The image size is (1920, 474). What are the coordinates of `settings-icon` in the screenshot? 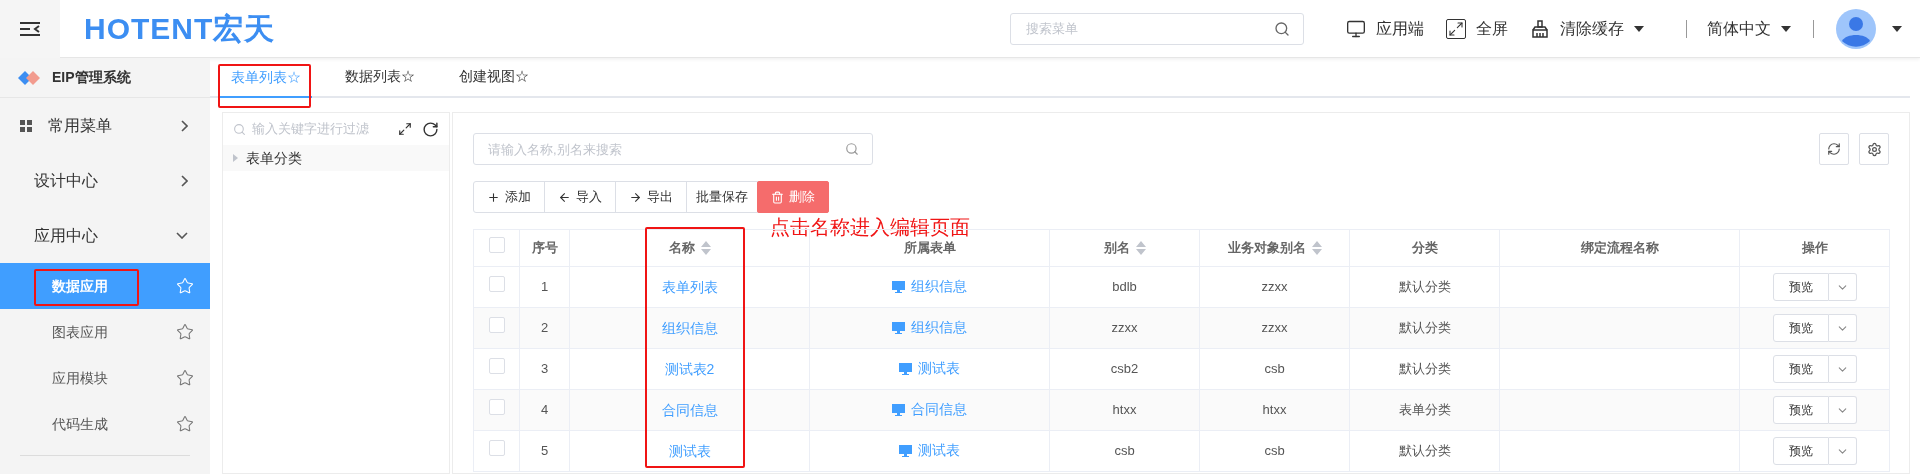 It's located at (1874, 149).